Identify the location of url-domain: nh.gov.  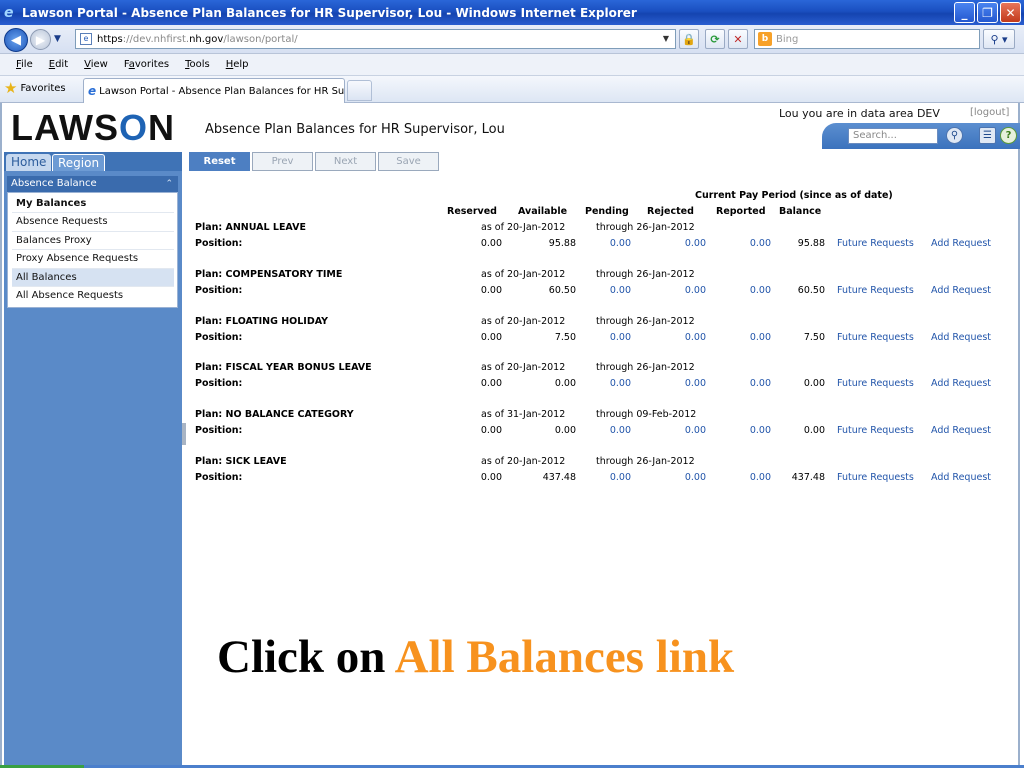
(206, 39).